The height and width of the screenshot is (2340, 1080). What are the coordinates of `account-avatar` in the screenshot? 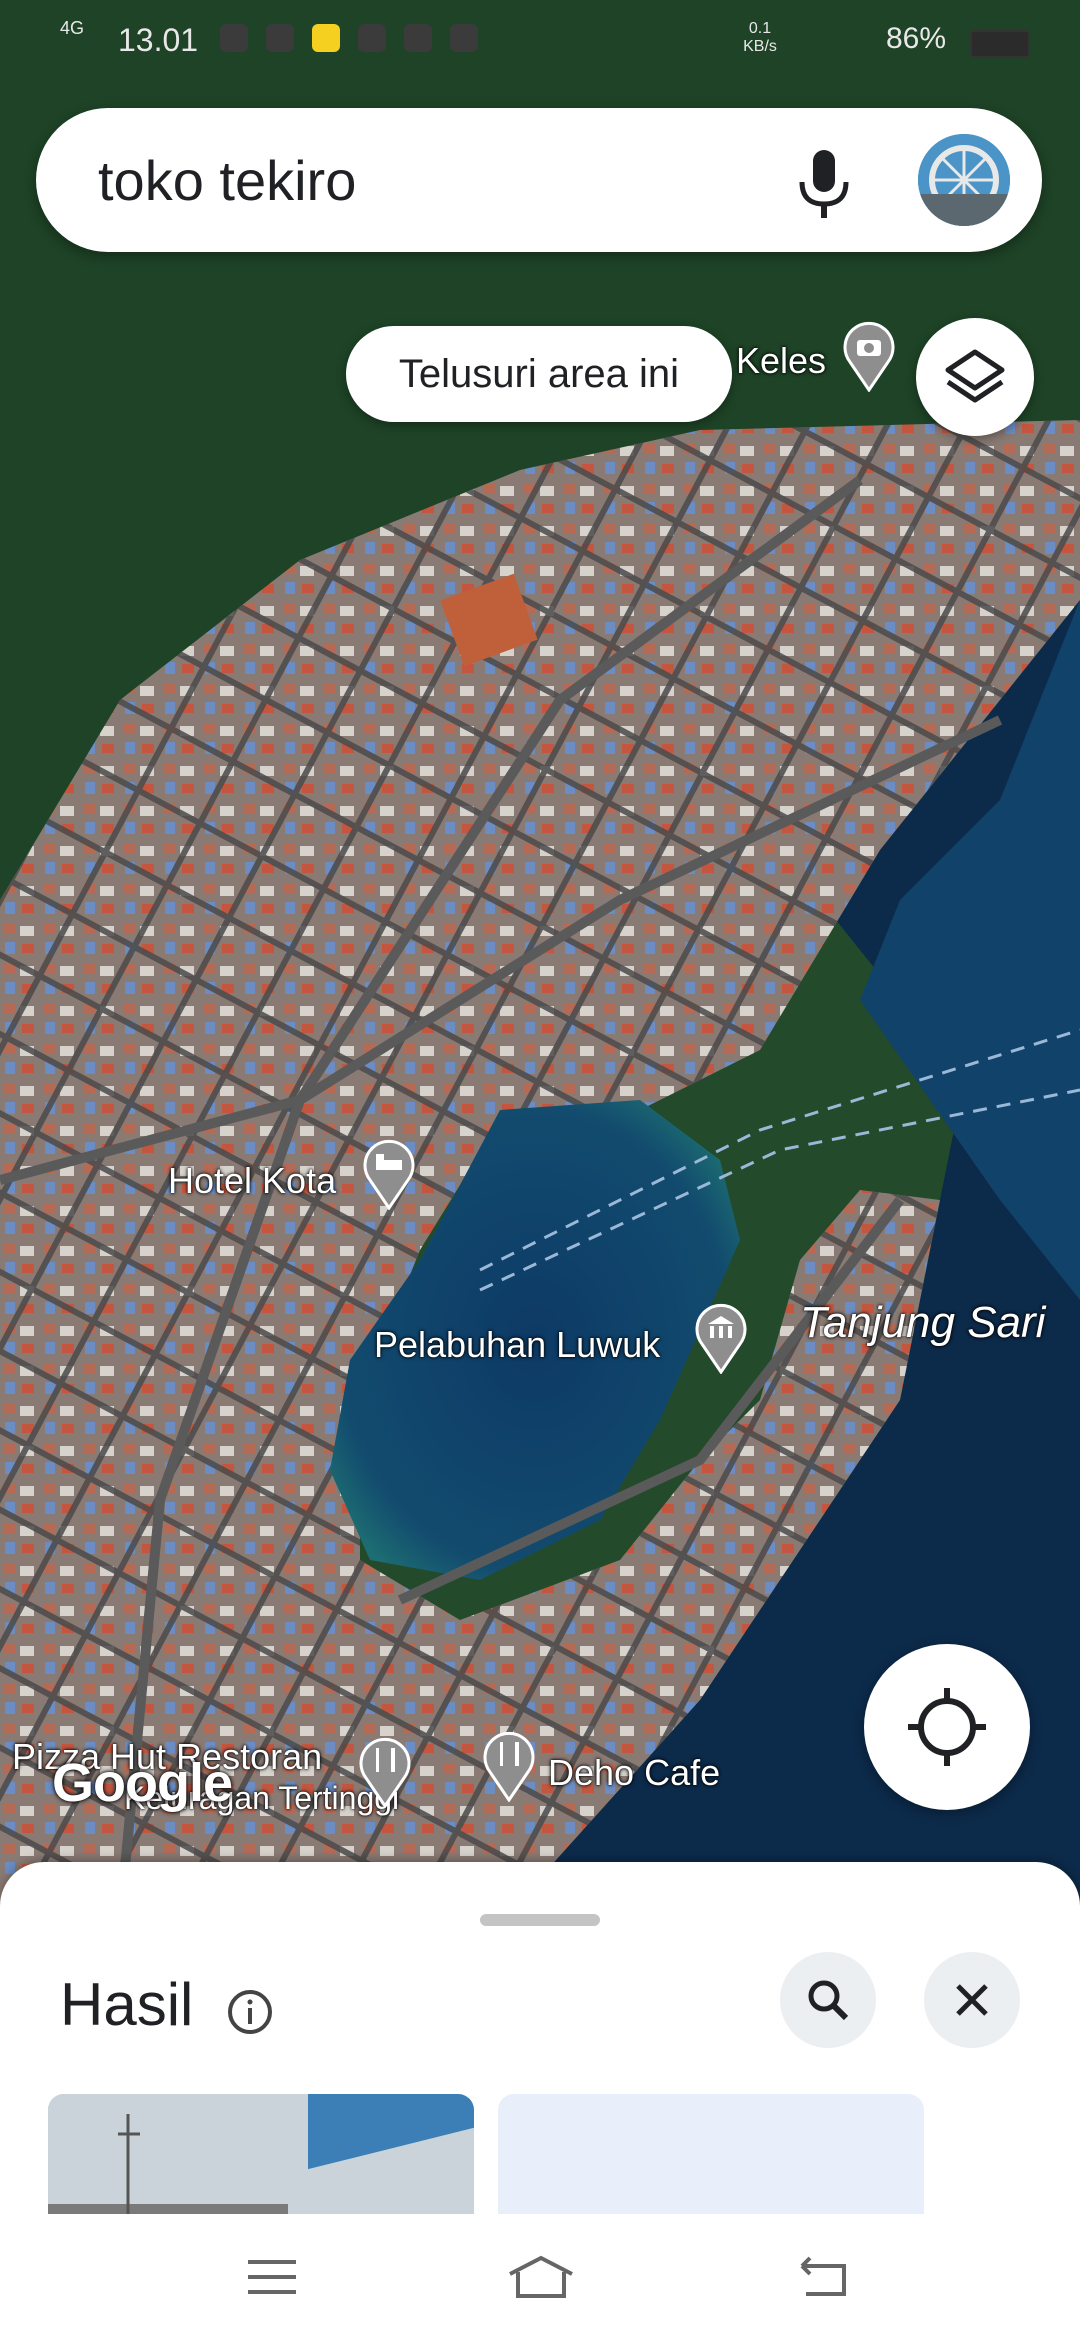 It's located at (964, 180).